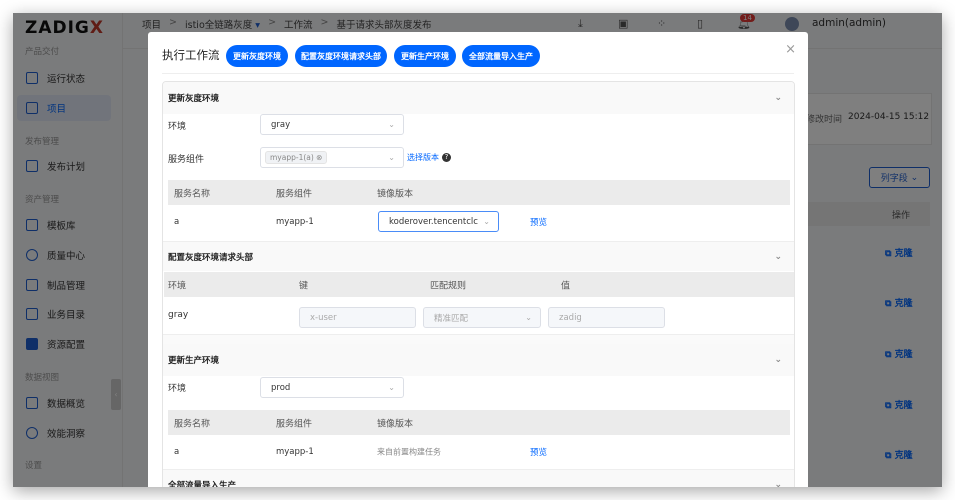 Image resolution: width=955 pixels, height=500 pixels. I want to click on section-header-gray-headers: 配置灰度环境请求头部 ⌄, so click(478, 256).